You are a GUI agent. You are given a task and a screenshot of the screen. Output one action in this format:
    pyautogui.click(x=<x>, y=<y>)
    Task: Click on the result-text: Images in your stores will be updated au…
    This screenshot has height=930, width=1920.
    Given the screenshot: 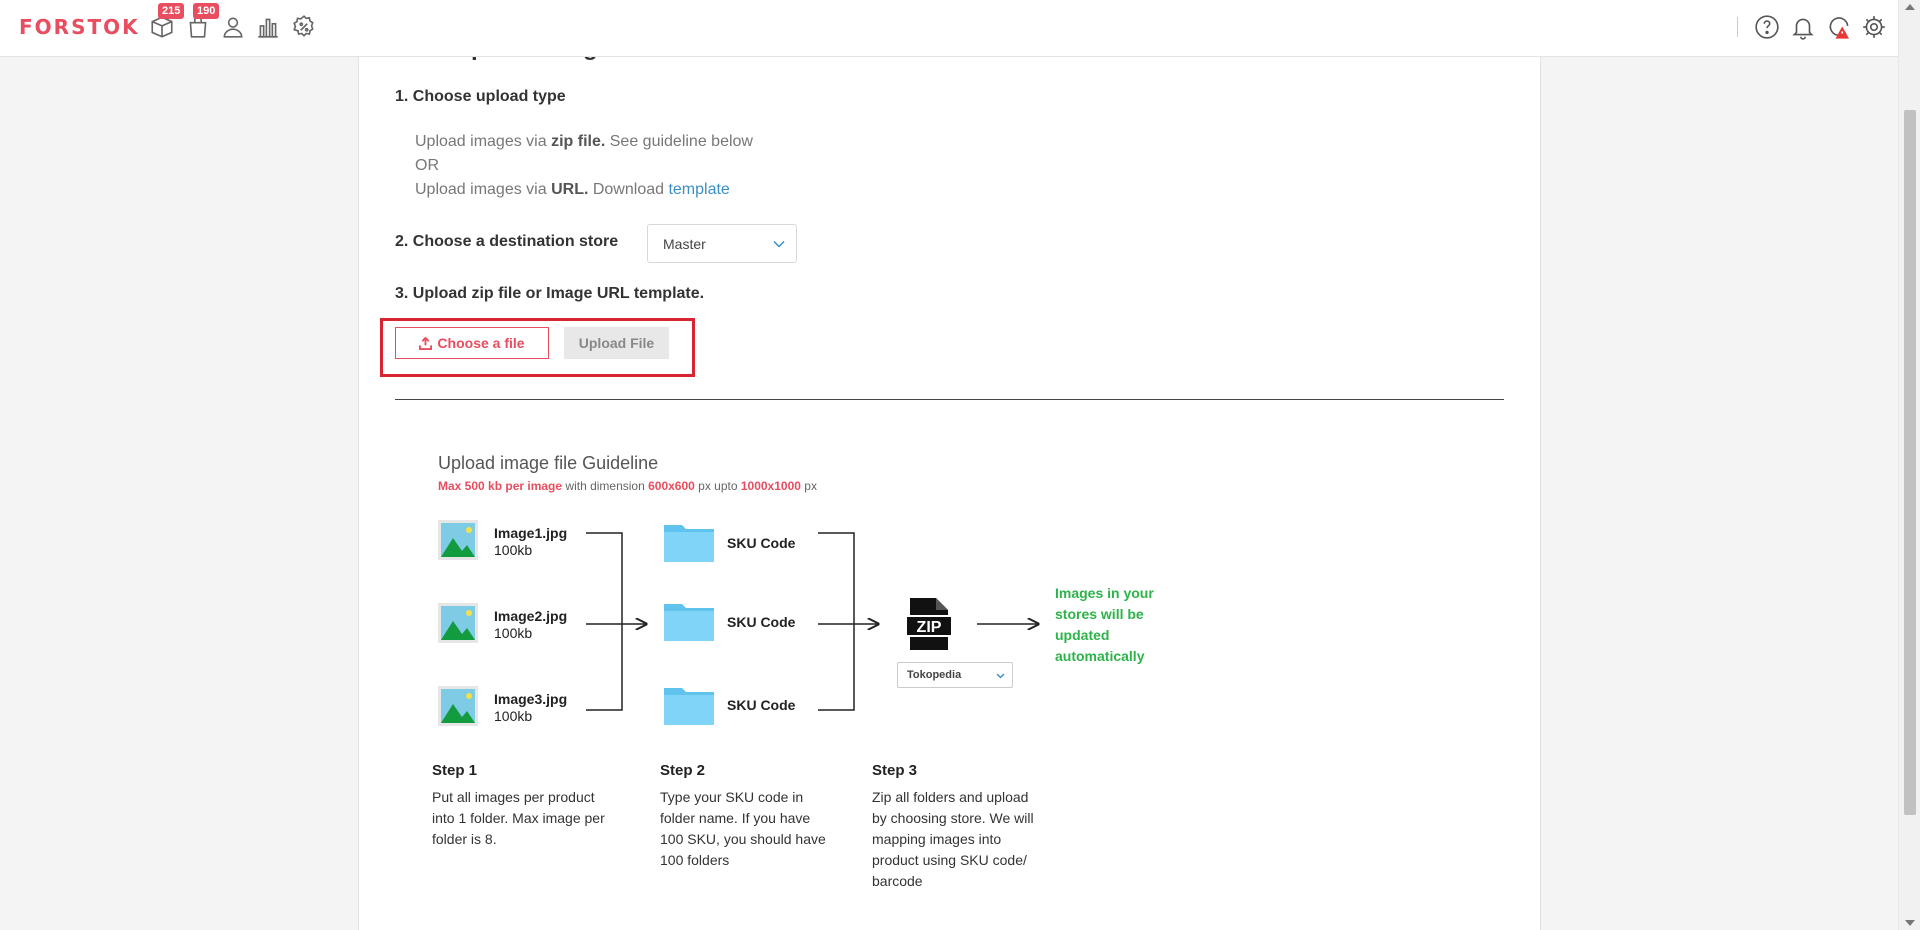 What is the action you would take?
    pyautogui.click(x=1104, y=624)
    